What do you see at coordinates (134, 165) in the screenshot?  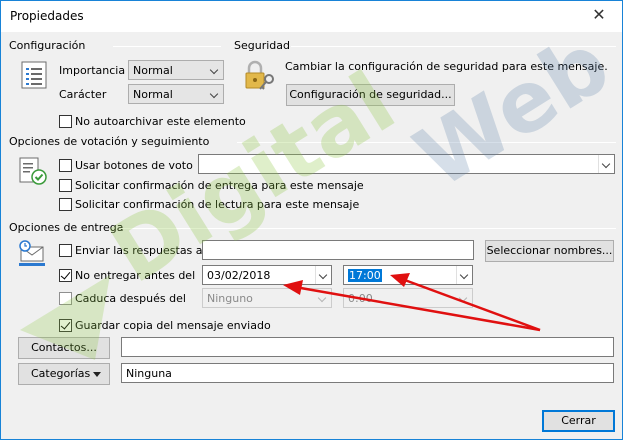 I see `usar-botones-label: Usar botones de voto` at bounding box center [134, 165].